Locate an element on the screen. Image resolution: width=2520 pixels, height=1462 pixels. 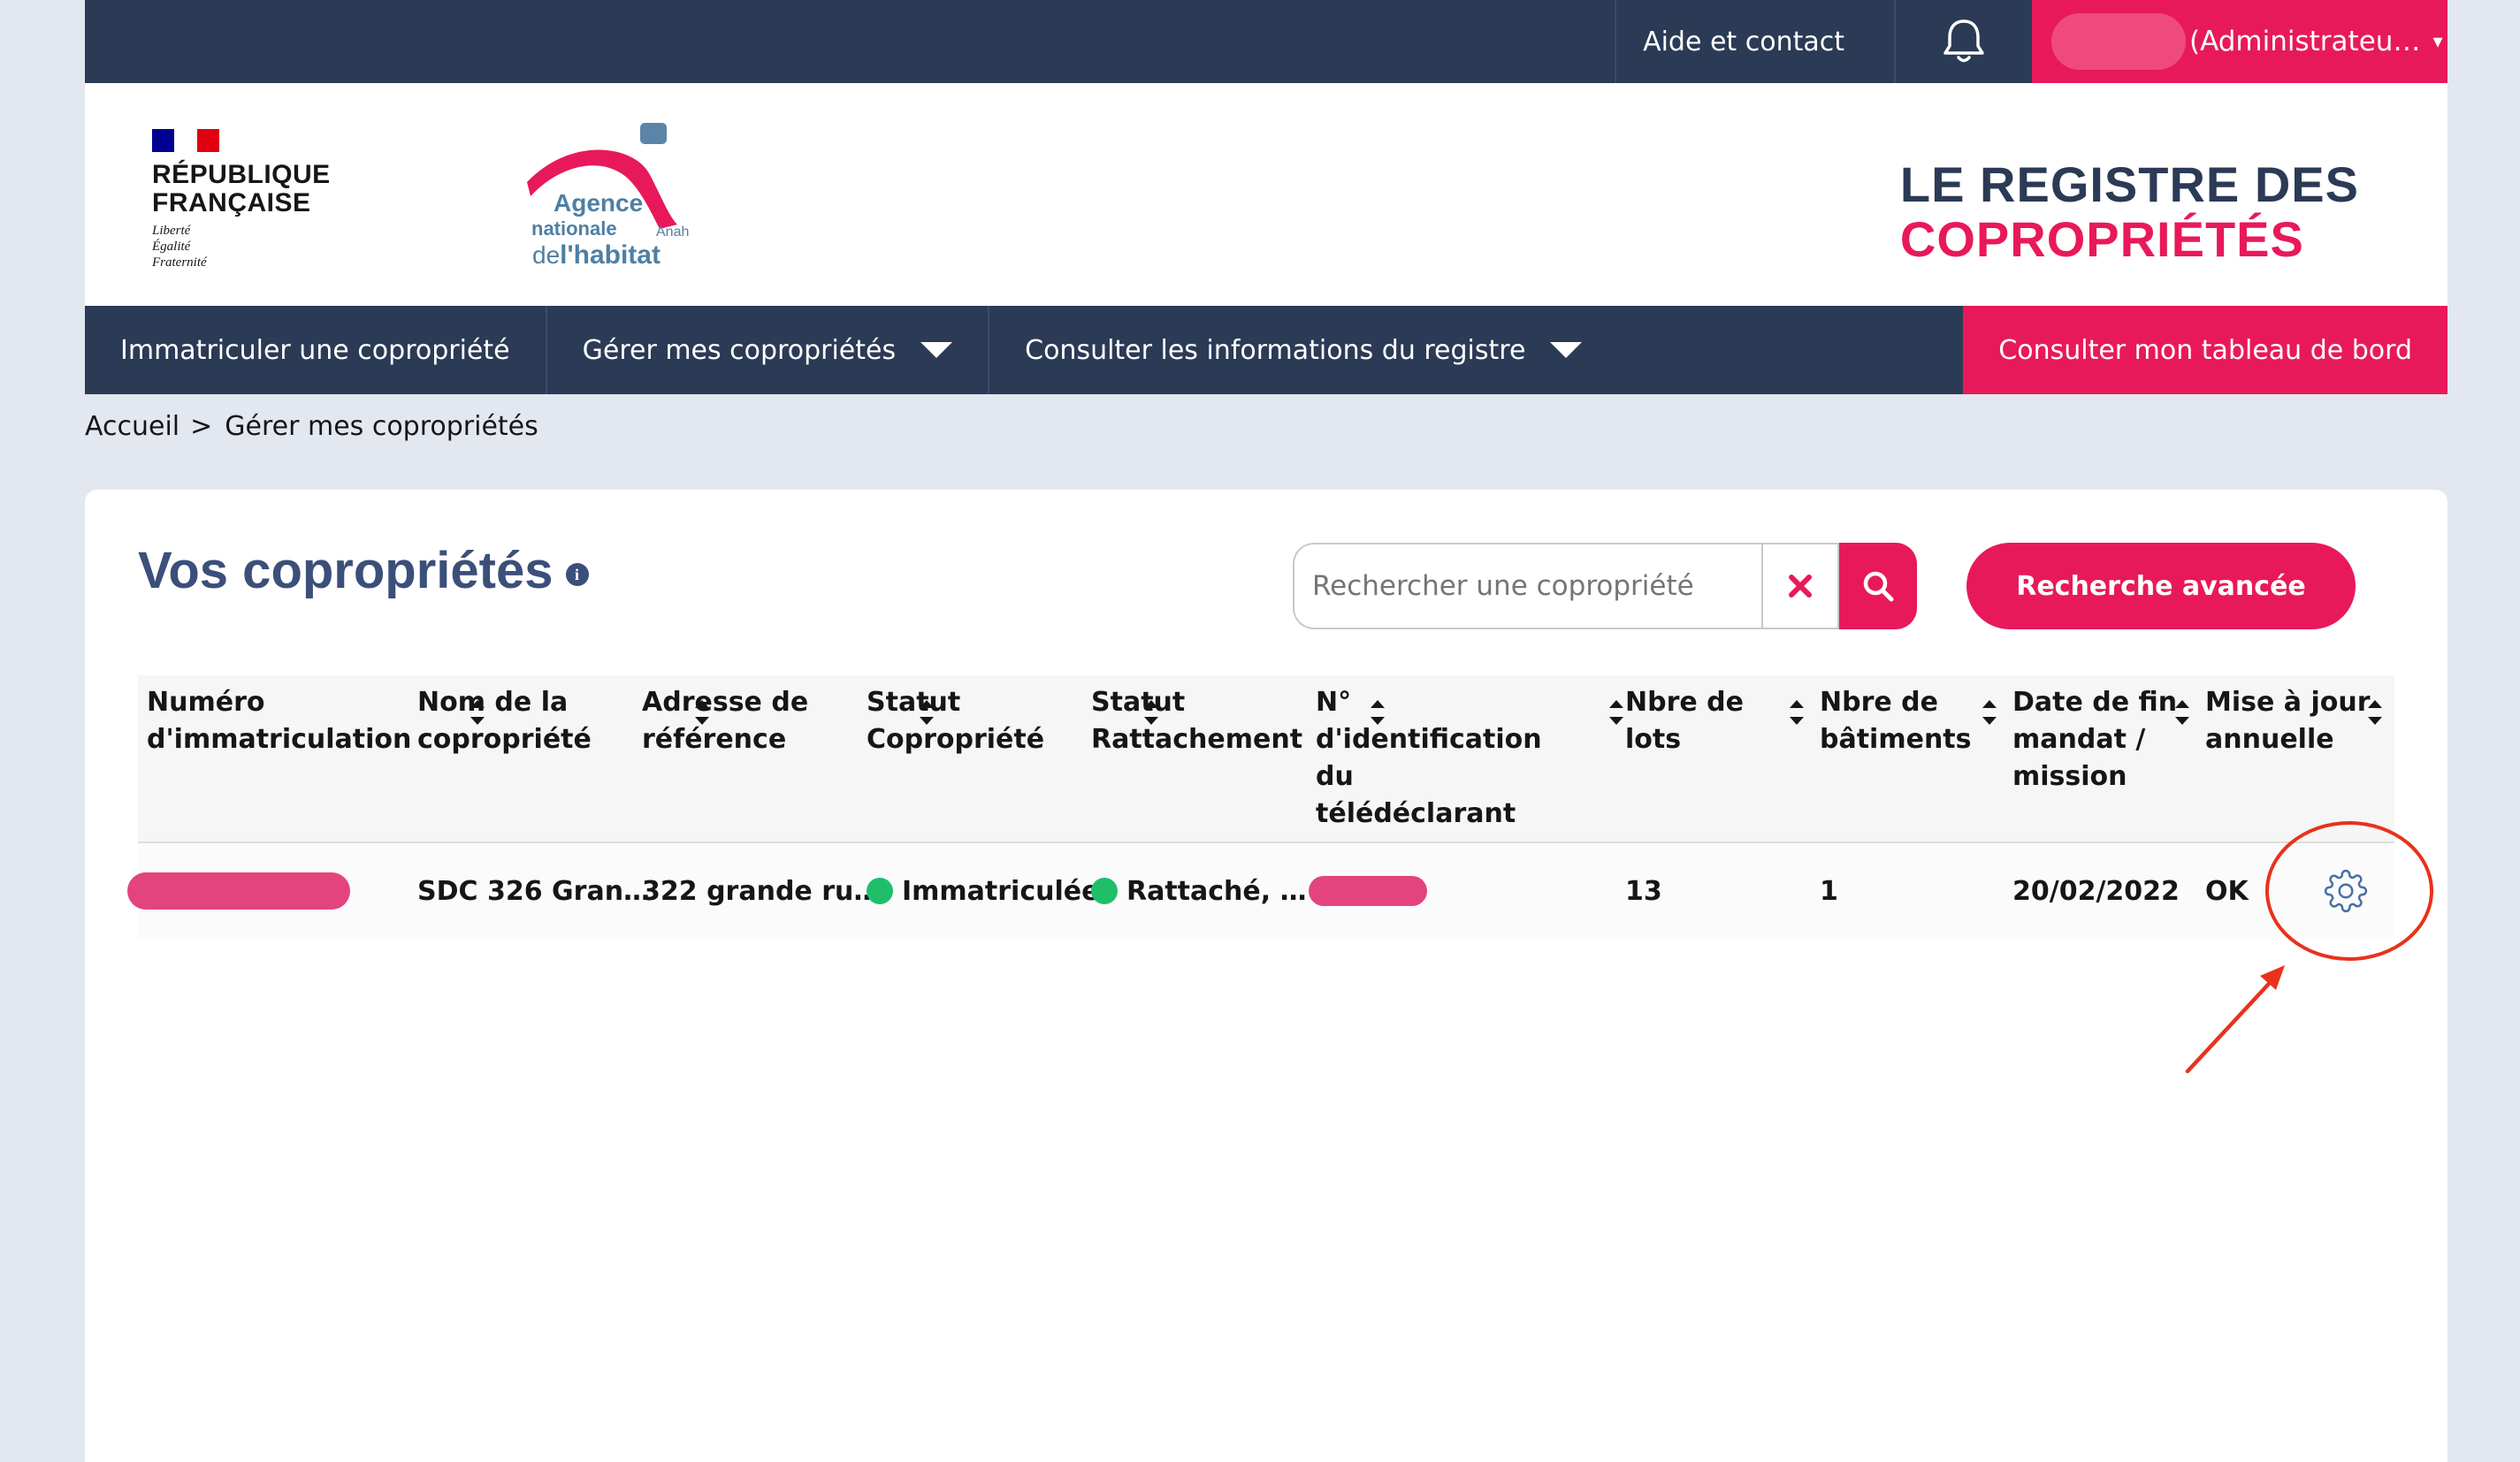
col-date-fin: Date de fin mandat / mission is located at coordinates (2094, 740).